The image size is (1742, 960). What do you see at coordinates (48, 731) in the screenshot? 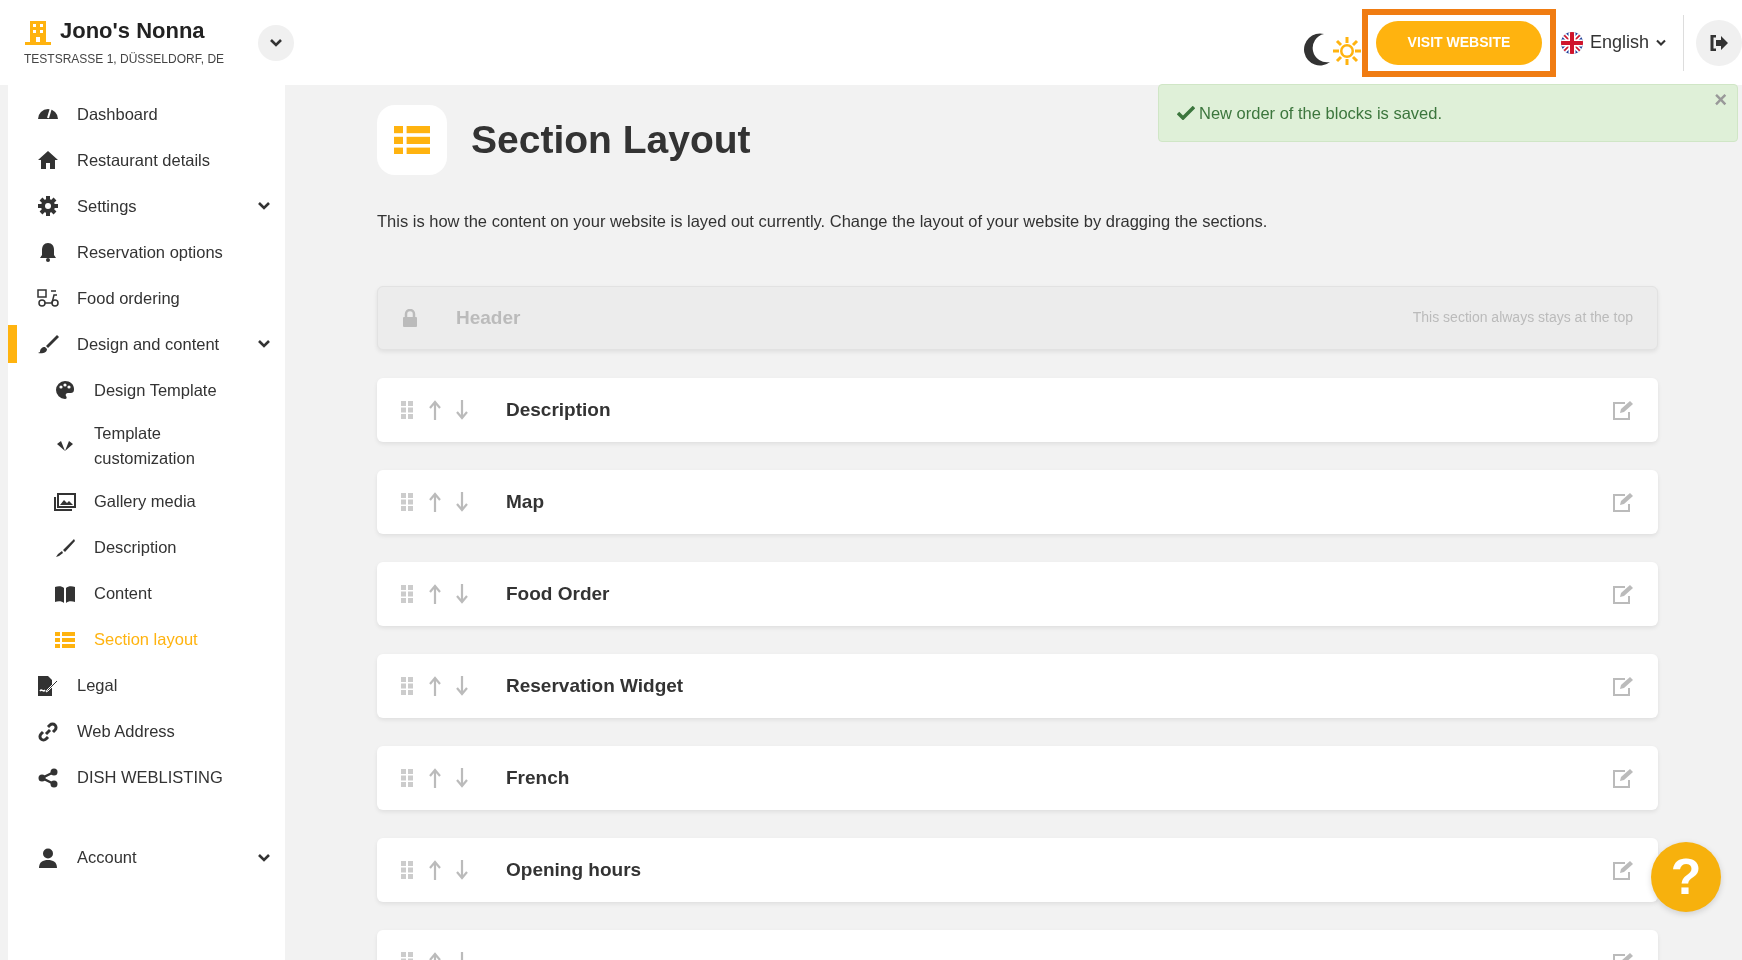
I see `link-icon` at bounding box center [48, 731].